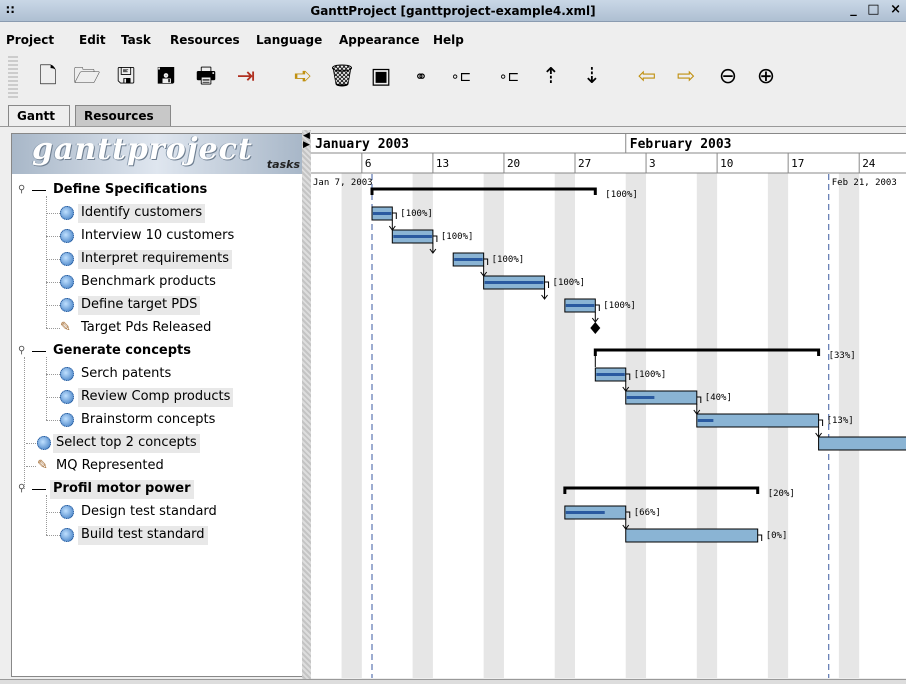  Describe the element at coordinates (781, 494) in the screenshot. I see `percent-label: [20%]` at that location.